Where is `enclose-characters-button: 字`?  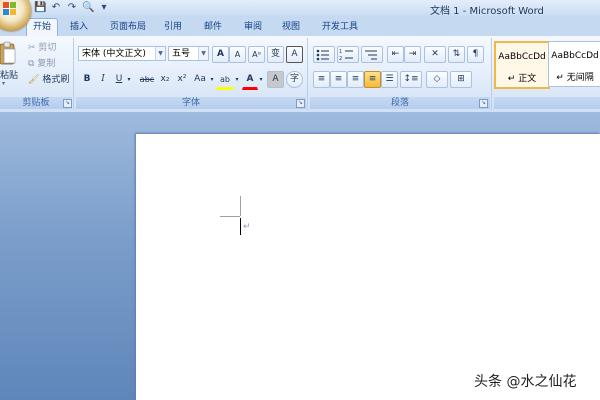
enclose-characters-button: 字 is located at coordinates (294, 79).